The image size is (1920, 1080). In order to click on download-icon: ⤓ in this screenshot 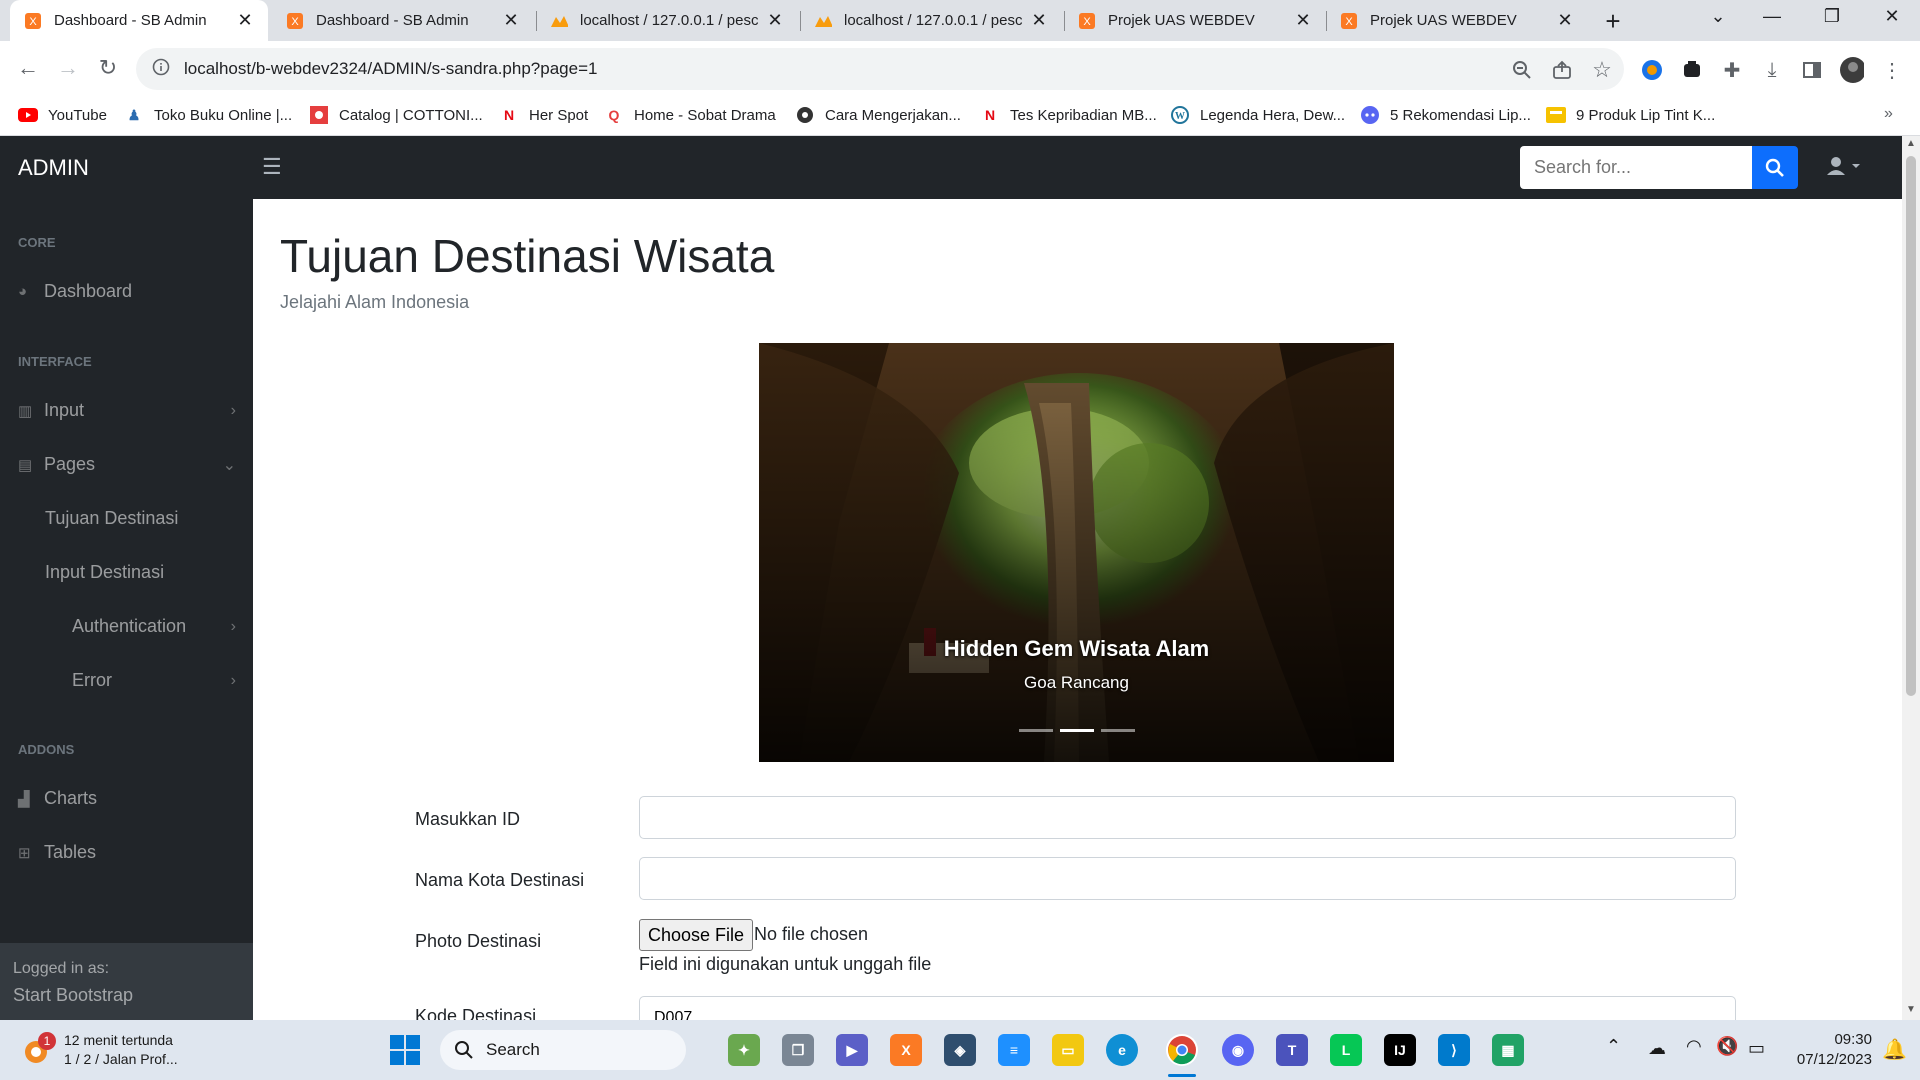, I will do `click(1772, 70)`.